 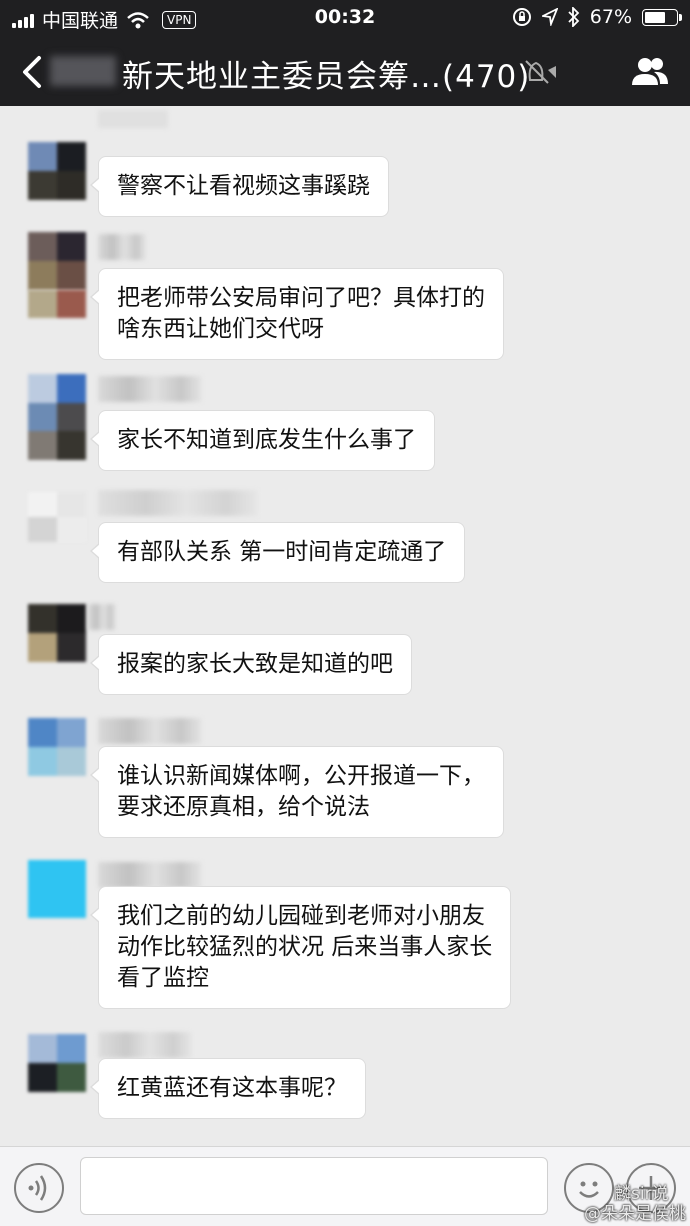 I want to click on message-input, so click(x=314, y=1186).